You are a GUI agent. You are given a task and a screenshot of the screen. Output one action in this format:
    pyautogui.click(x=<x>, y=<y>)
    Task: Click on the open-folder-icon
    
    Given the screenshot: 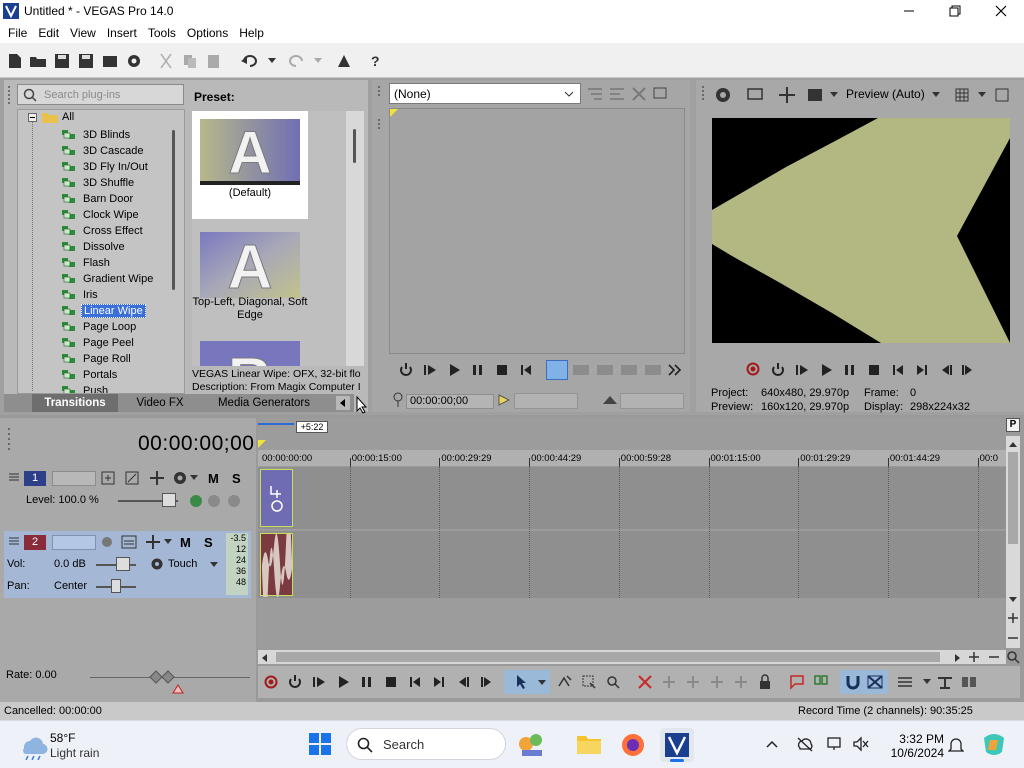 What is the action you would take?
    pyautogui.click(x=38, y=61)
    